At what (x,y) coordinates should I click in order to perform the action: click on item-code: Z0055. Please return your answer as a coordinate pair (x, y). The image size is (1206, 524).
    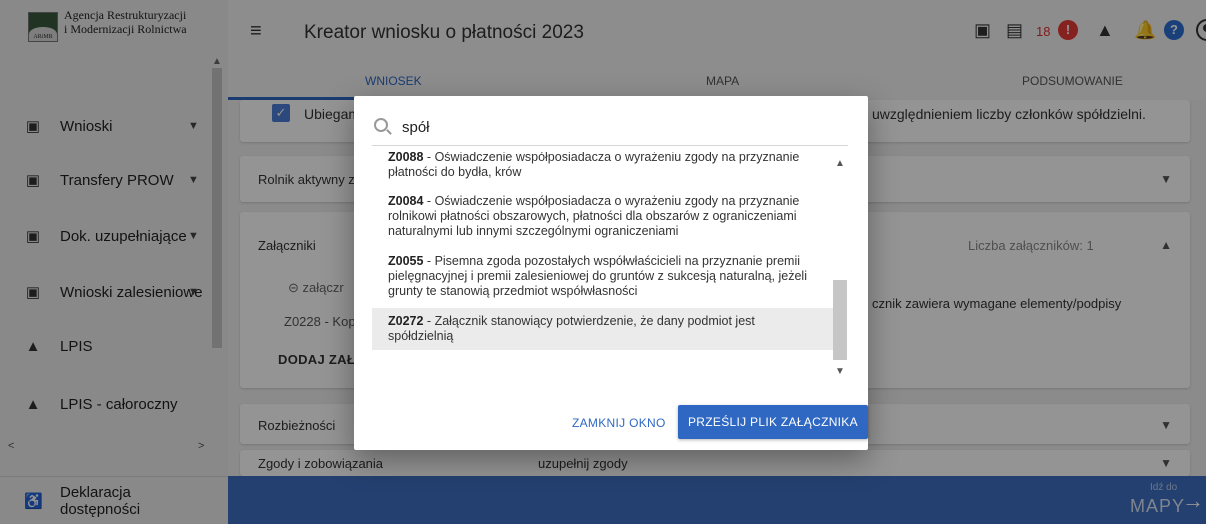
    Looking at the image, I should click on (406, 261).